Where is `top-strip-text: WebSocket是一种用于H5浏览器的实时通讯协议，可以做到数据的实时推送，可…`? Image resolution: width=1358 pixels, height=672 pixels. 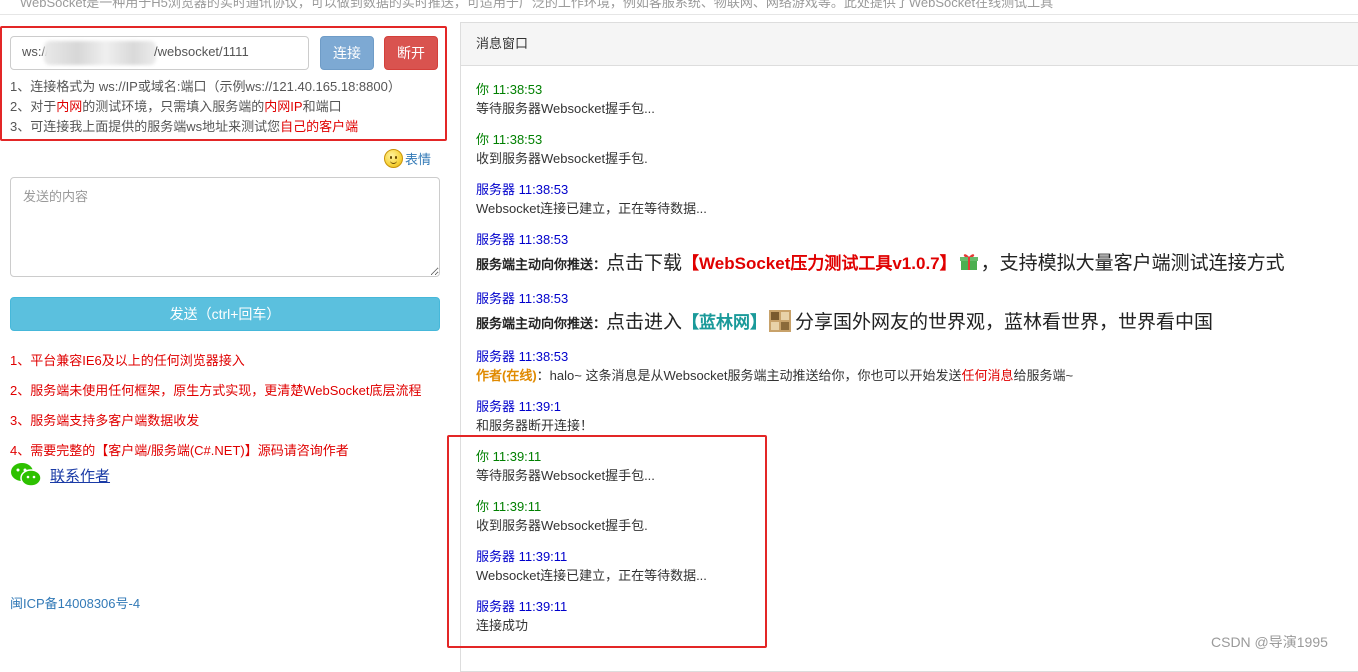
top-strip-text: WebSocket是一种用于H5浏览器的实时通讯协议，可以做到数据的实时推送，可… is located at coordinates (537, 5).